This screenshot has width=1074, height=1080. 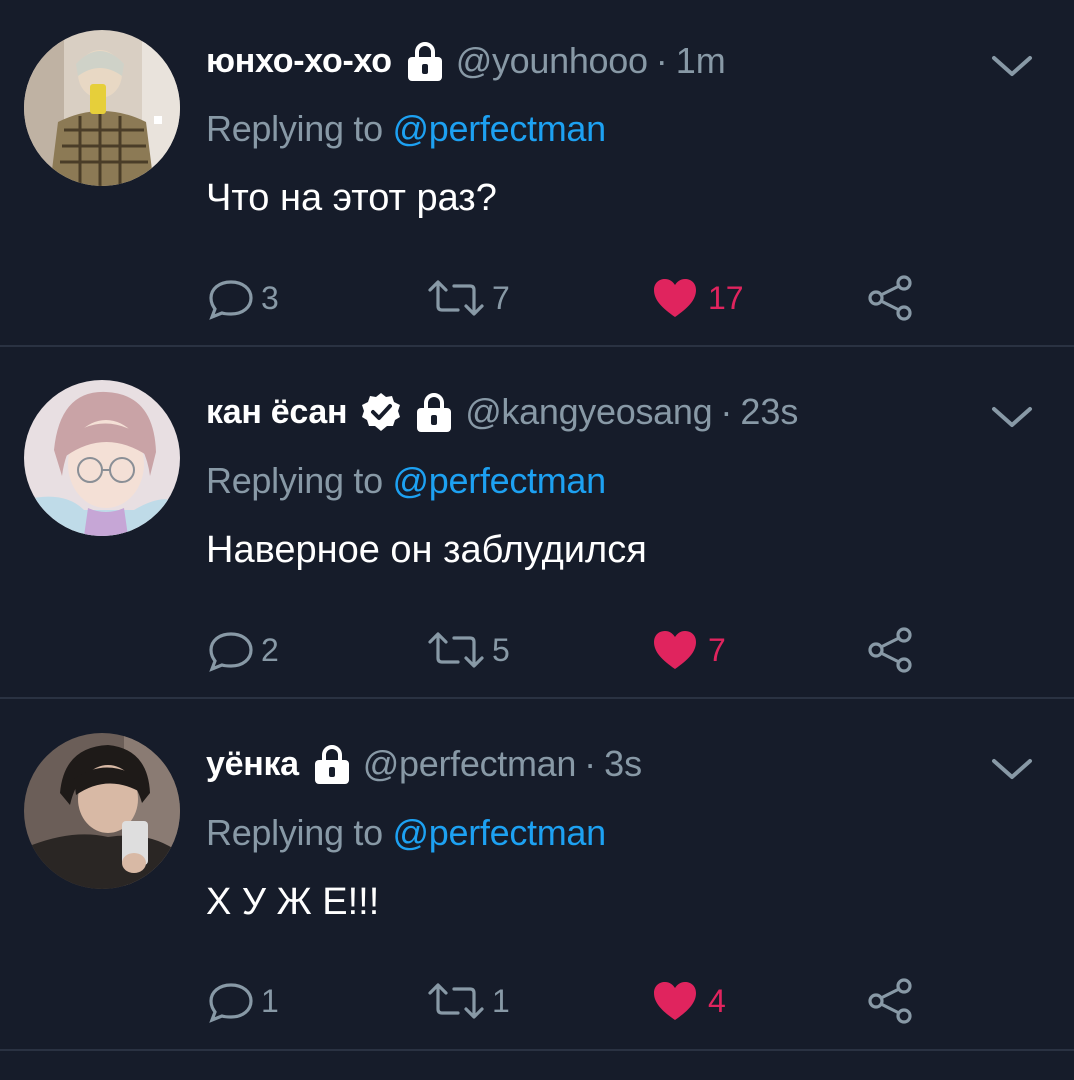 What do you see at coordinates (769, 412) in the screenshot?
I see `timestamp: 23s` at bounding box center [769, 412].